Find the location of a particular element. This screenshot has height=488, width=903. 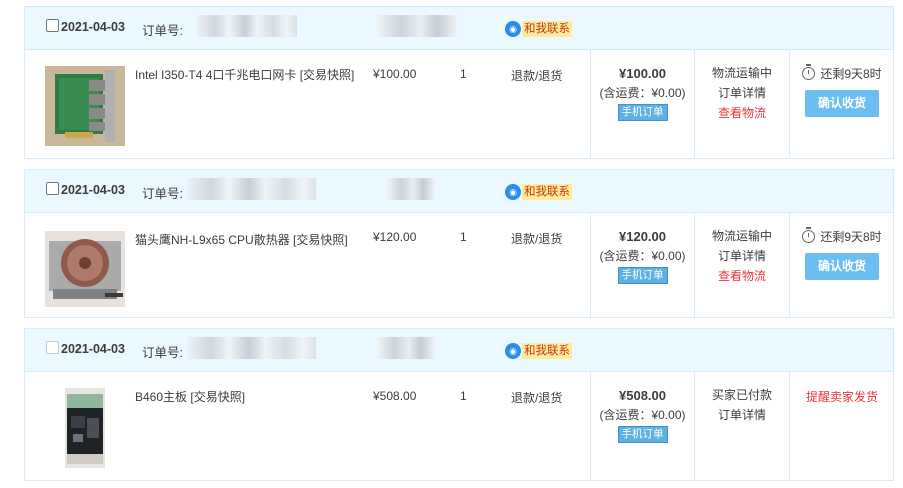

order-status: 买家已付款 is located at coordinates (741, 395).